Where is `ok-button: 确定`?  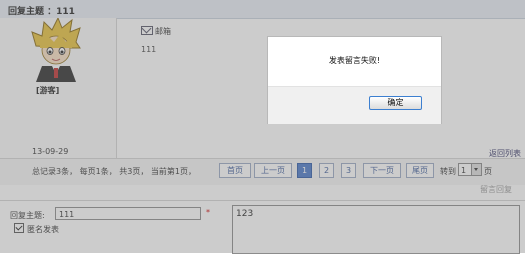
ok-button: 确定 is located at coordinates (395, 103).